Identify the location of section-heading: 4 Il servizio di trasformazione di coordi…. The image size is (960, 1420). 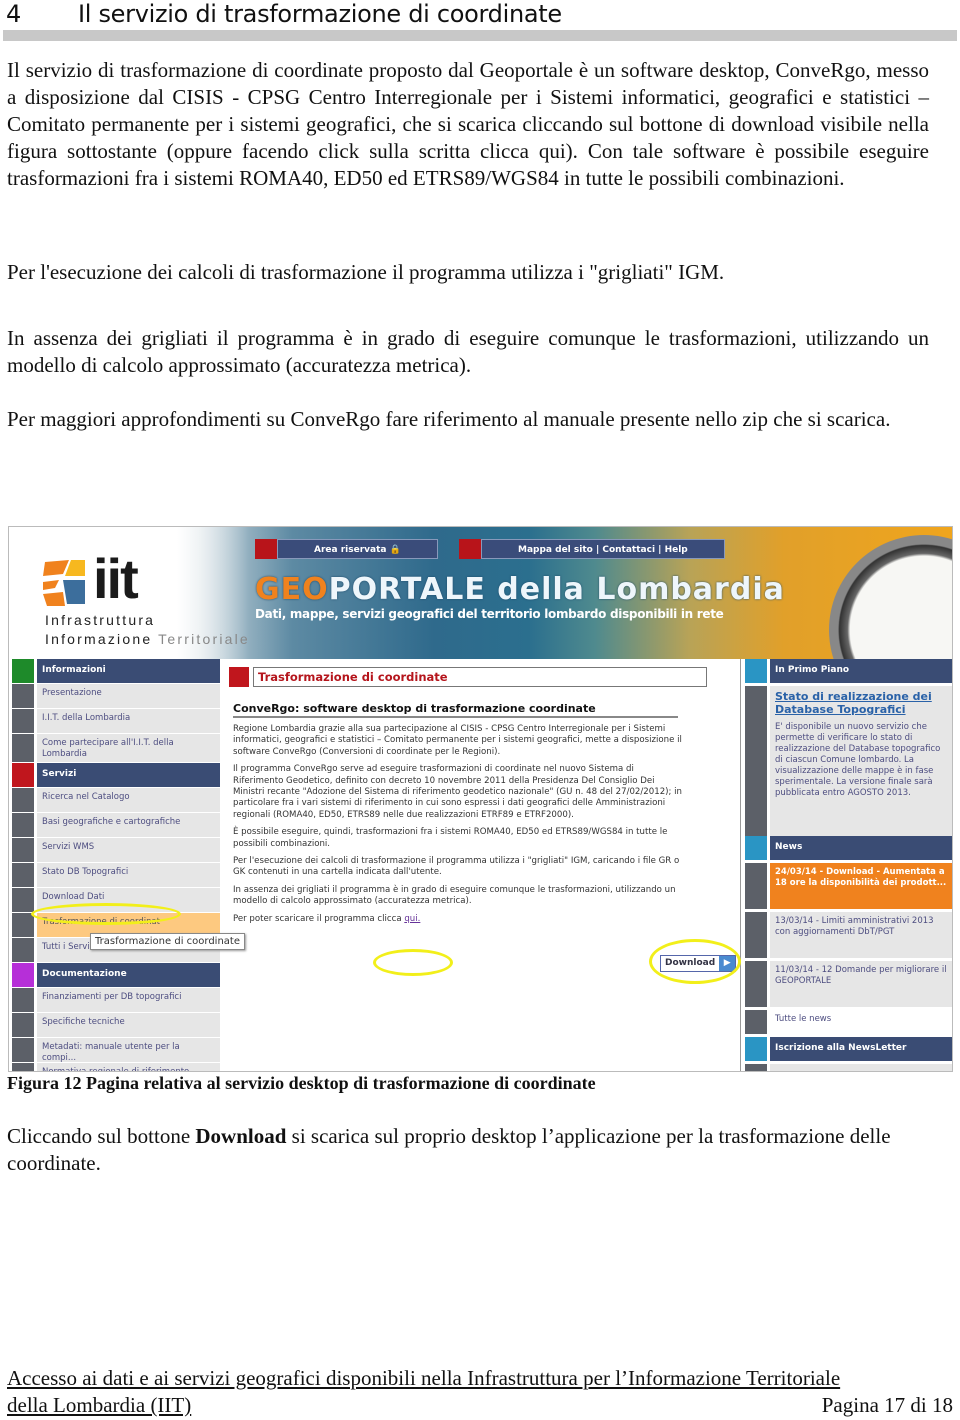
(284, 14).